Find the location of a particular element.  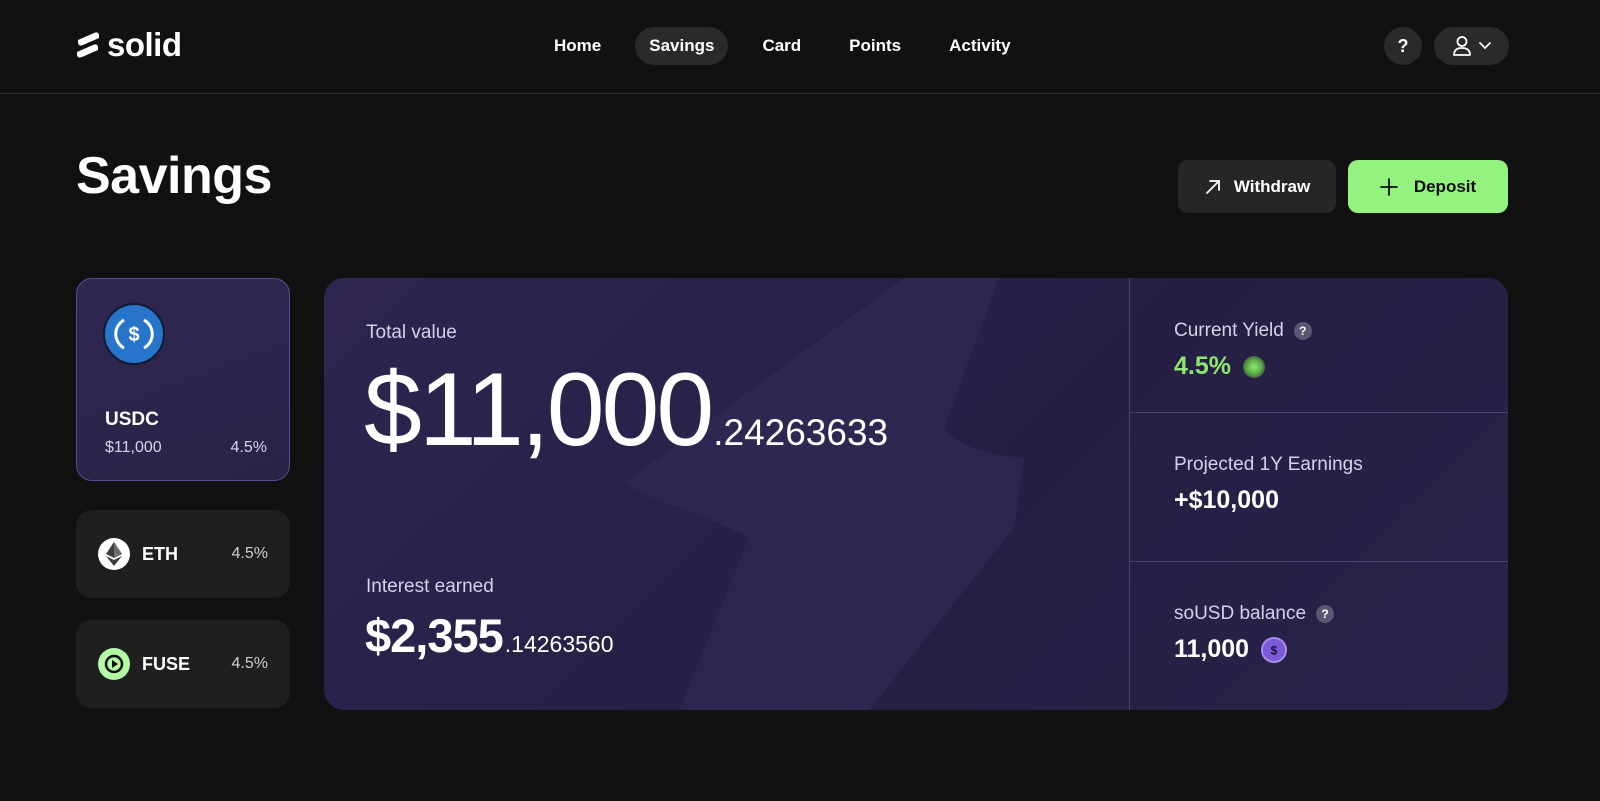

page-title: Savings is located at coordinates (174, 176).